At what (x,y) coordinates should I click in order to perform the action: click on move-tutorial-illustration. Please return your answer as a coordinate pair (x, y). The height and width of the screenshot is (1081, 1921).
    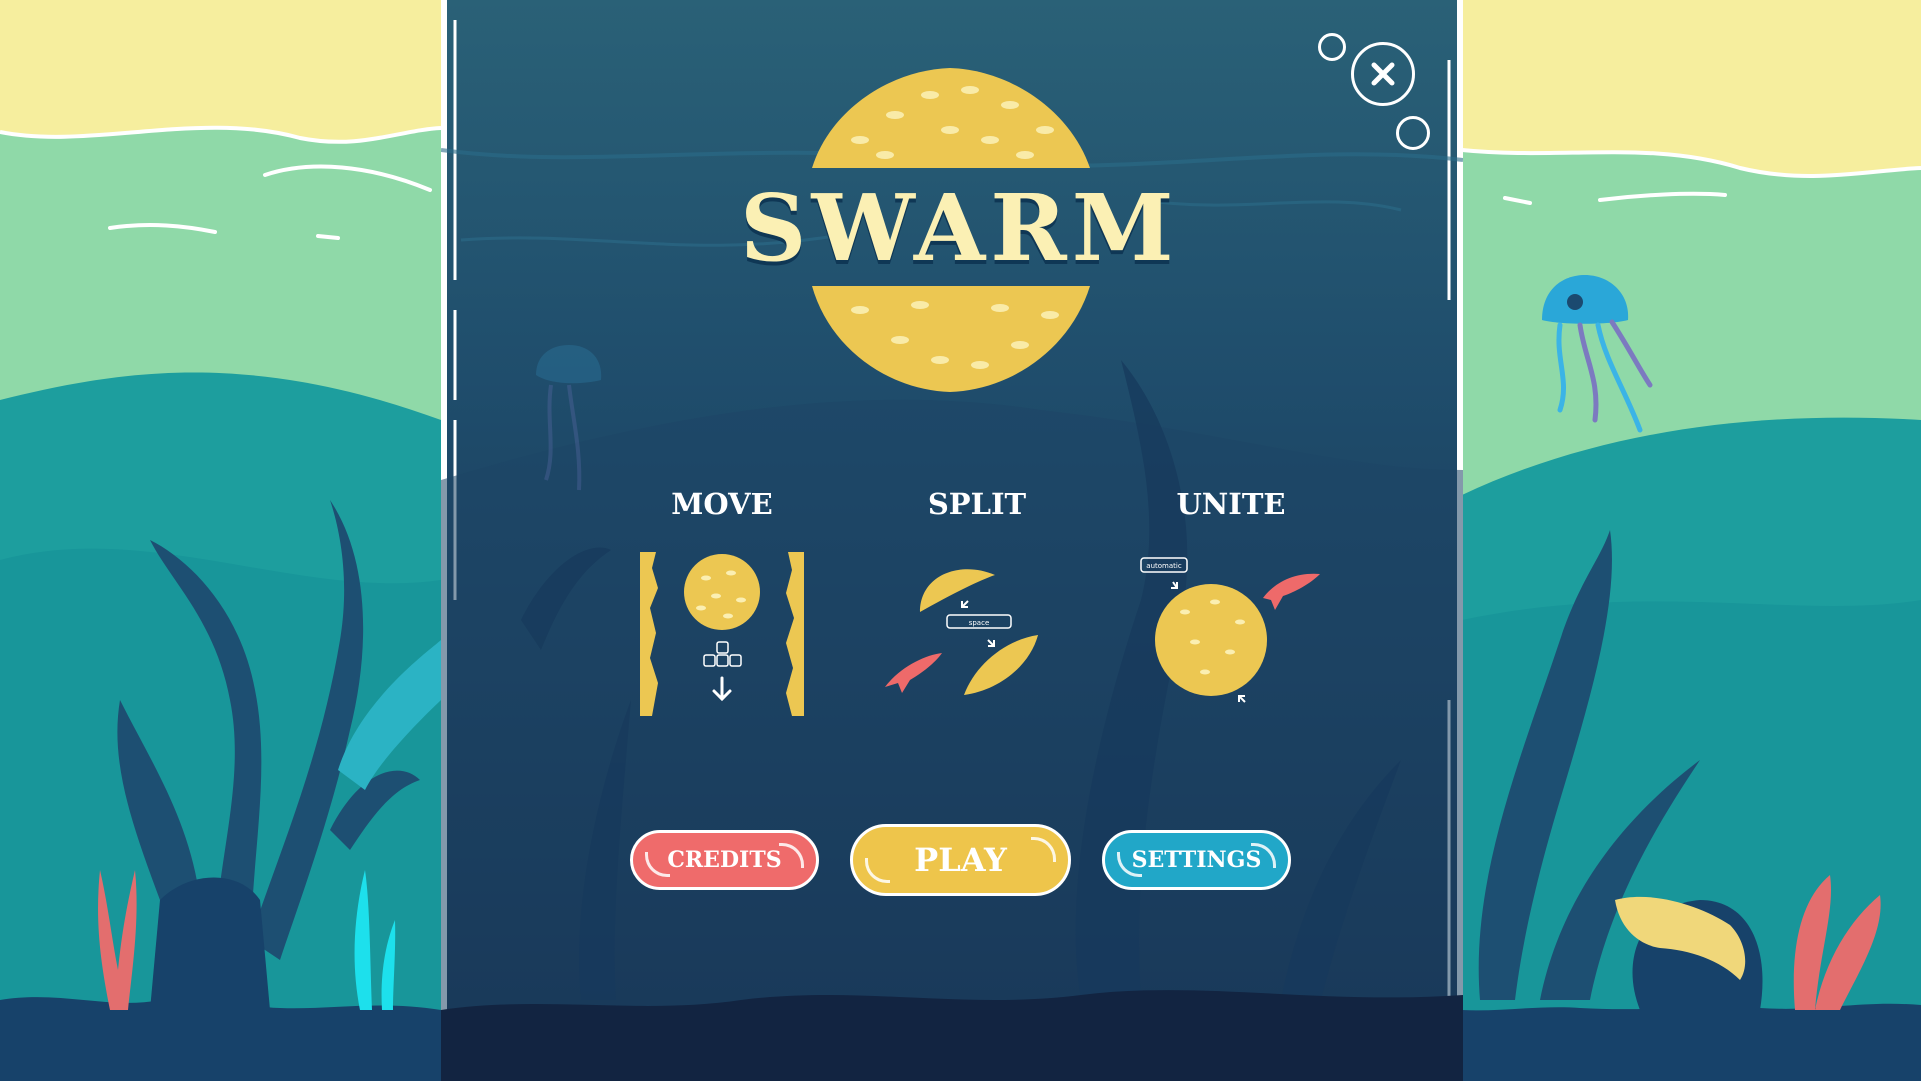
    Looking at the image, I should click on (722, 634).